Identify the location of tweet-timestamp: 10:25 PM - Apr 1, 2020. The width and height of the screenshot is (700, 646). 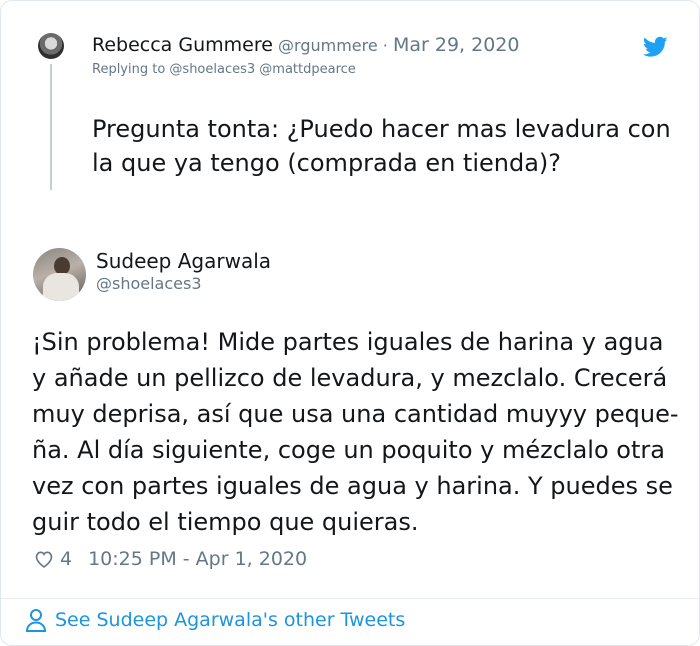
(197, 559).